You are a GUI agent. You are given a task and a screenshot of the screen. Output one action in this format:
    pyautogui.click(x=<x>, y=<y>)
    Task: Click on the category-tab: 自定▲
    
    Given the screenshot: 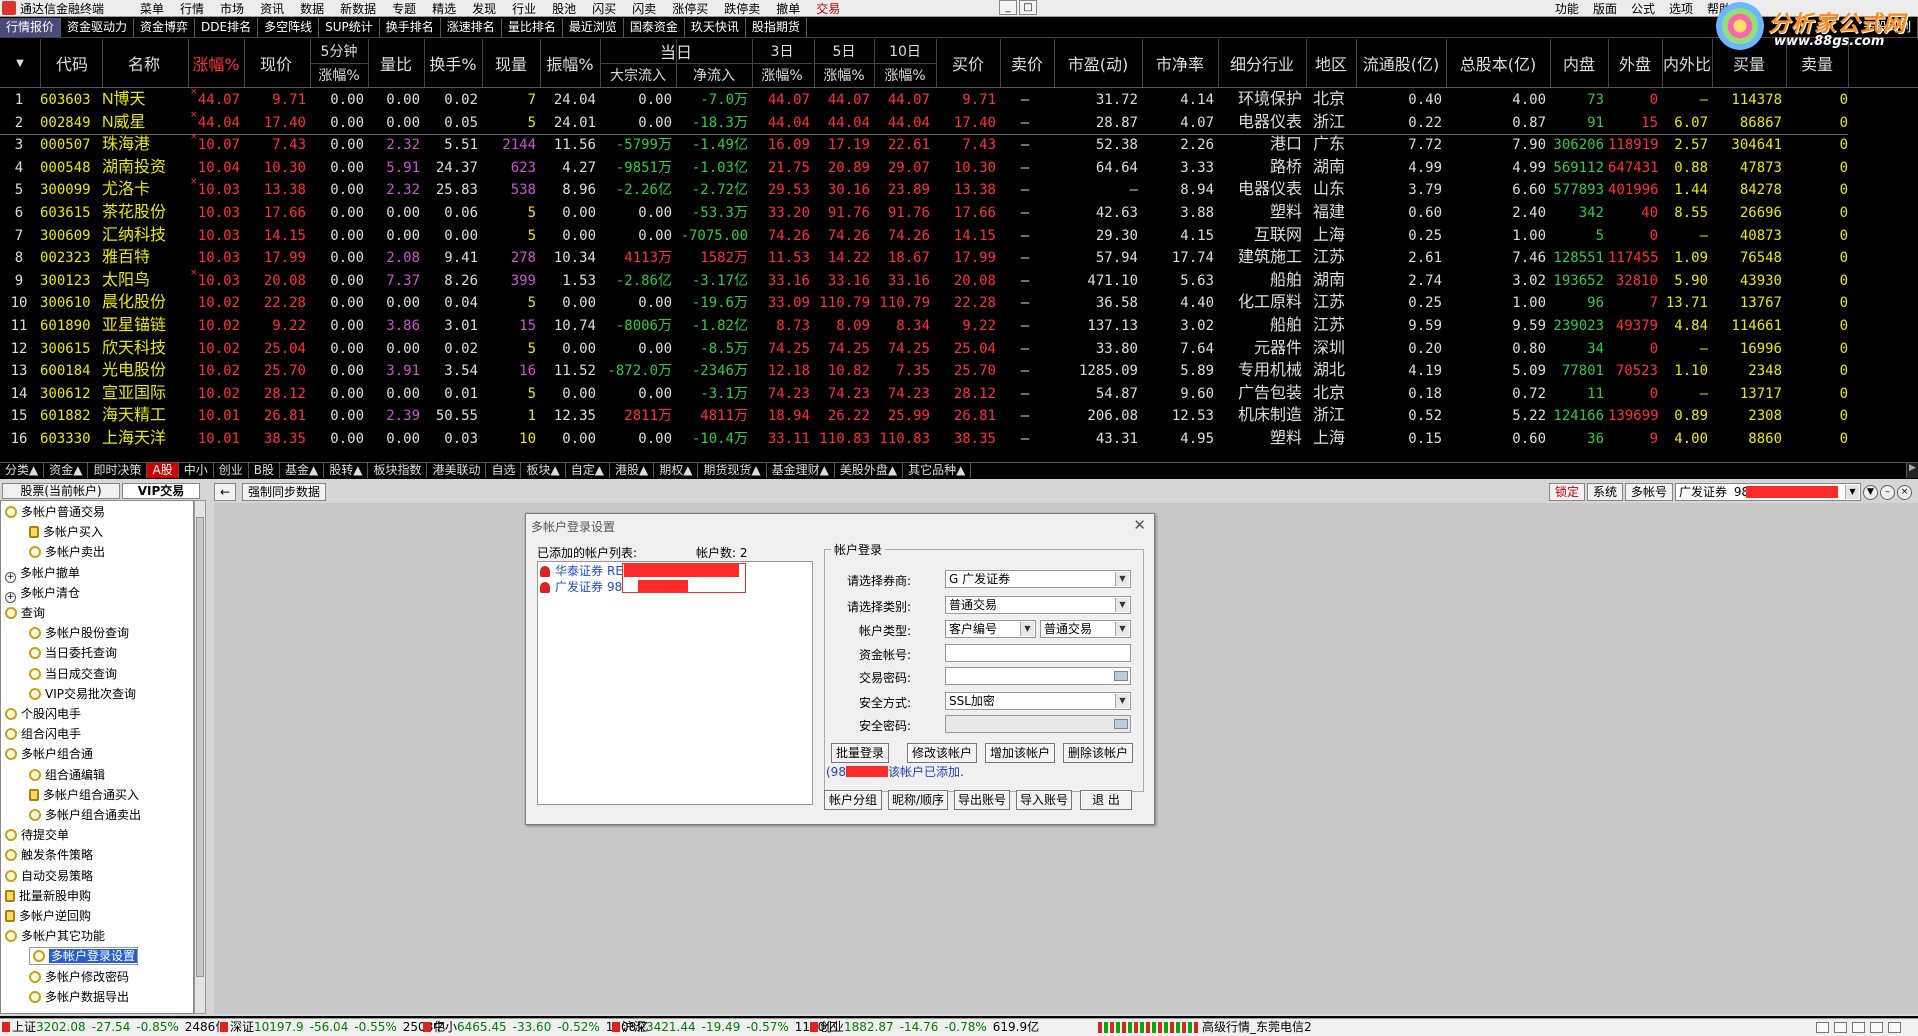 What is the action you would take?
    pyautogui.click(x=588, y=470)
    